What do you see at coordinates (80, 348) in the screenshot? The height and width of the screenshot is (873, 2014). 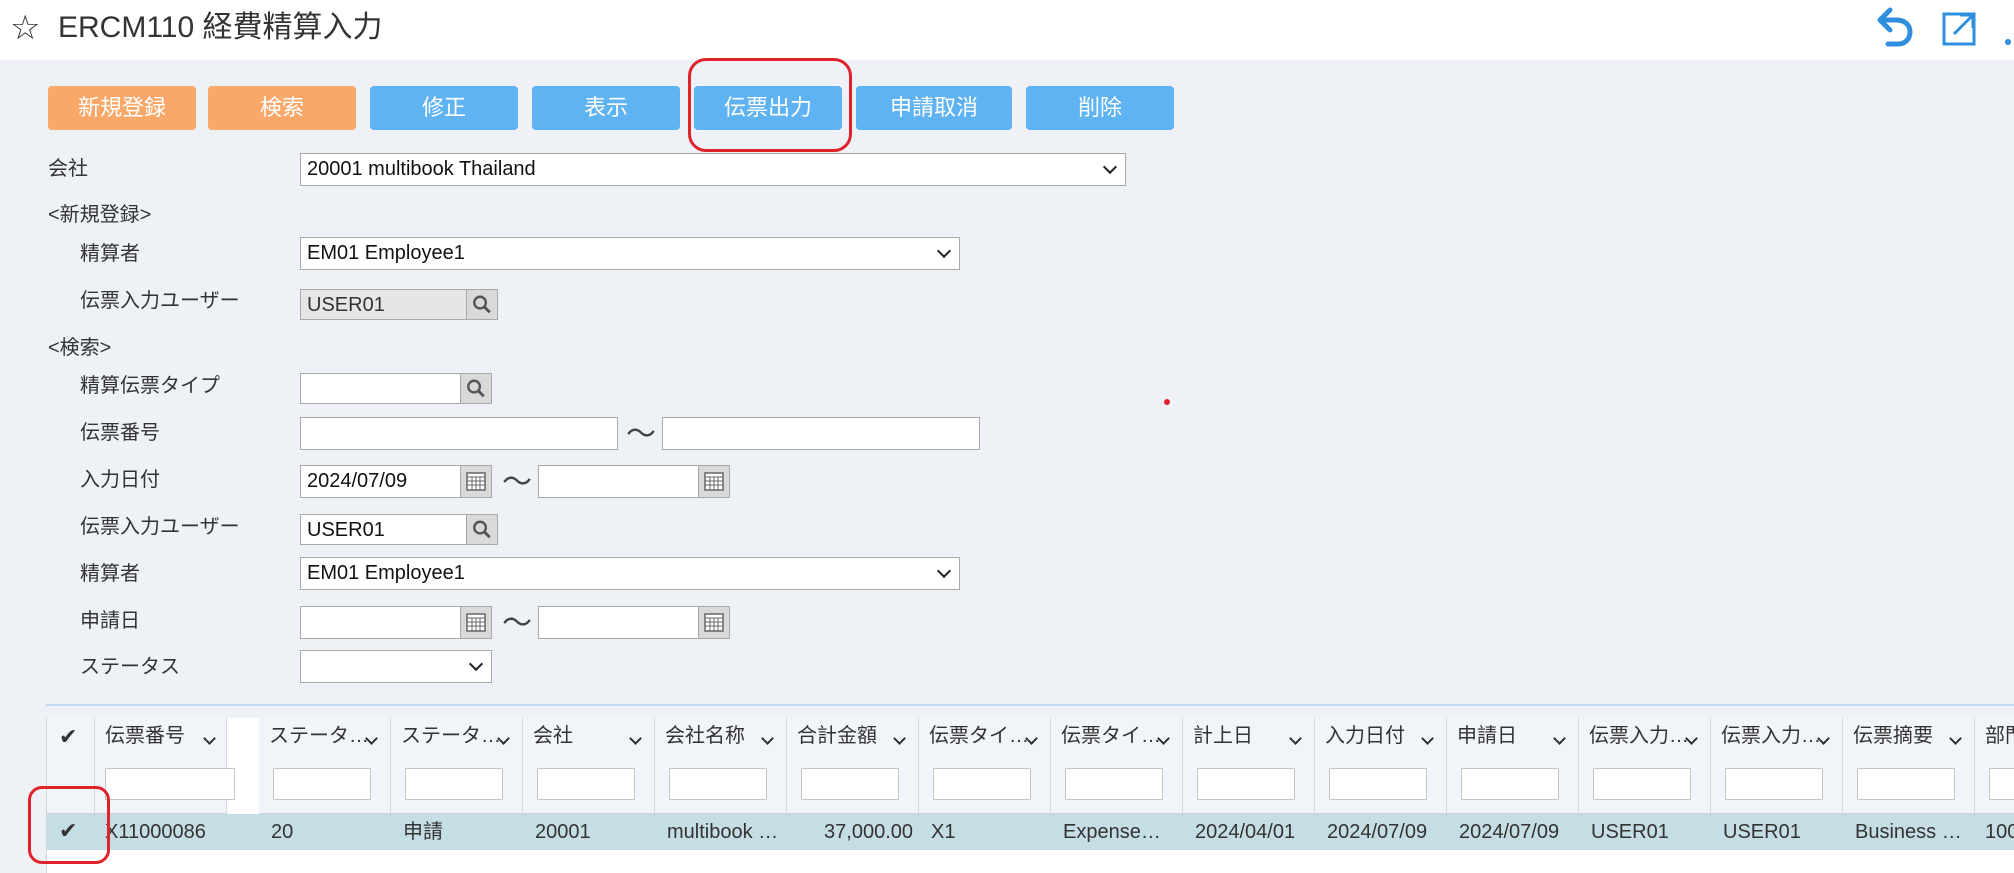 I see `search-section-heading: <検索>` at bounding box center [80, 348].